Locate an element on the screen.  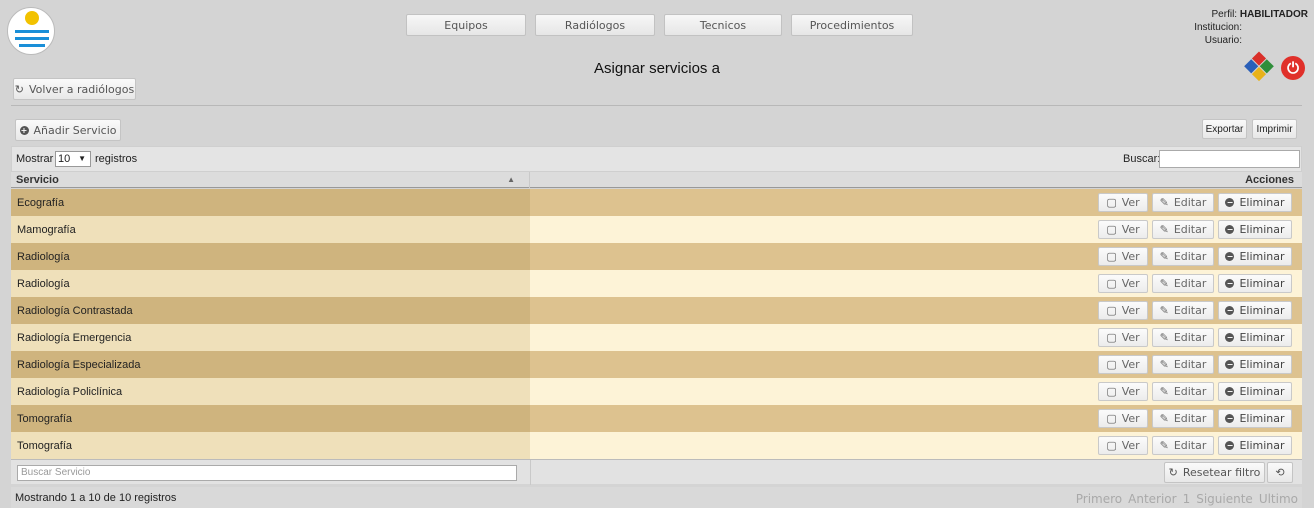
export-button: Exportar is located at coordinates (1224, 129).